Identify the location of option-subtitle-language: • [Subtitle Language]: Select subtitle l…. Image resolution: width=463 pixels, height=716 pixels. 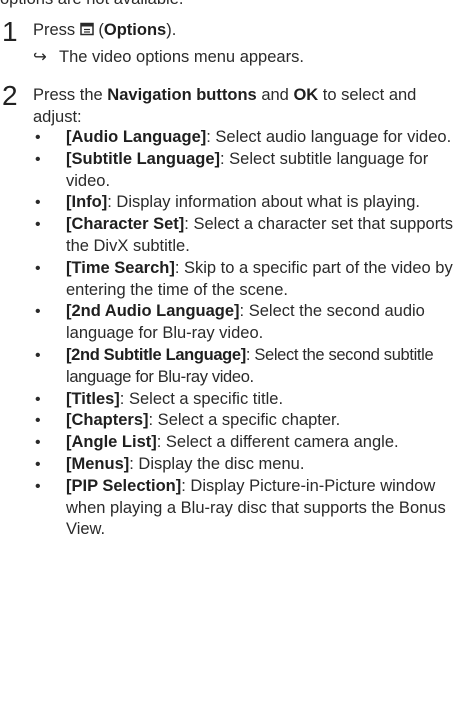
(247, 171).